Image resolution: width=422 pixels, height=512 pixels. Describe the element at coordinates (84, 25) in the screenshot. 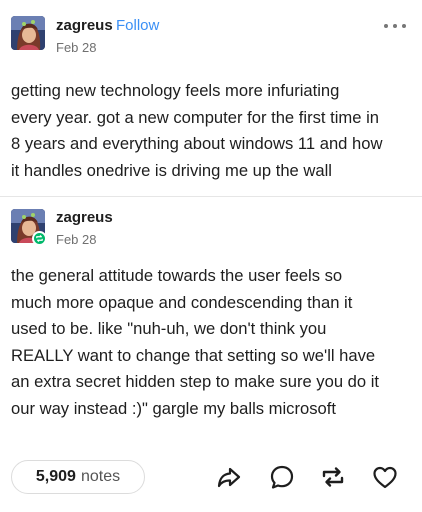

I see `username: zagreus` at that location.